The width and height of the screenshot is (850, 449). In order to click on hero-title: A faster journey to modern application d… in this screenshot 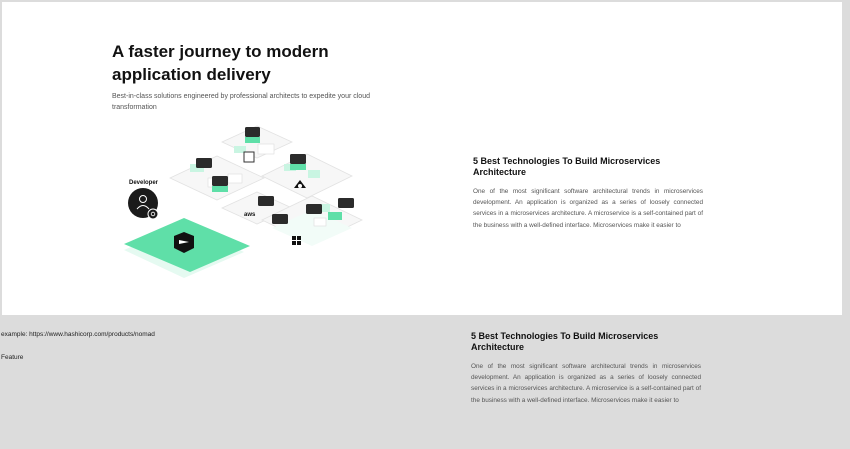, I will do `click(220, 63)`.